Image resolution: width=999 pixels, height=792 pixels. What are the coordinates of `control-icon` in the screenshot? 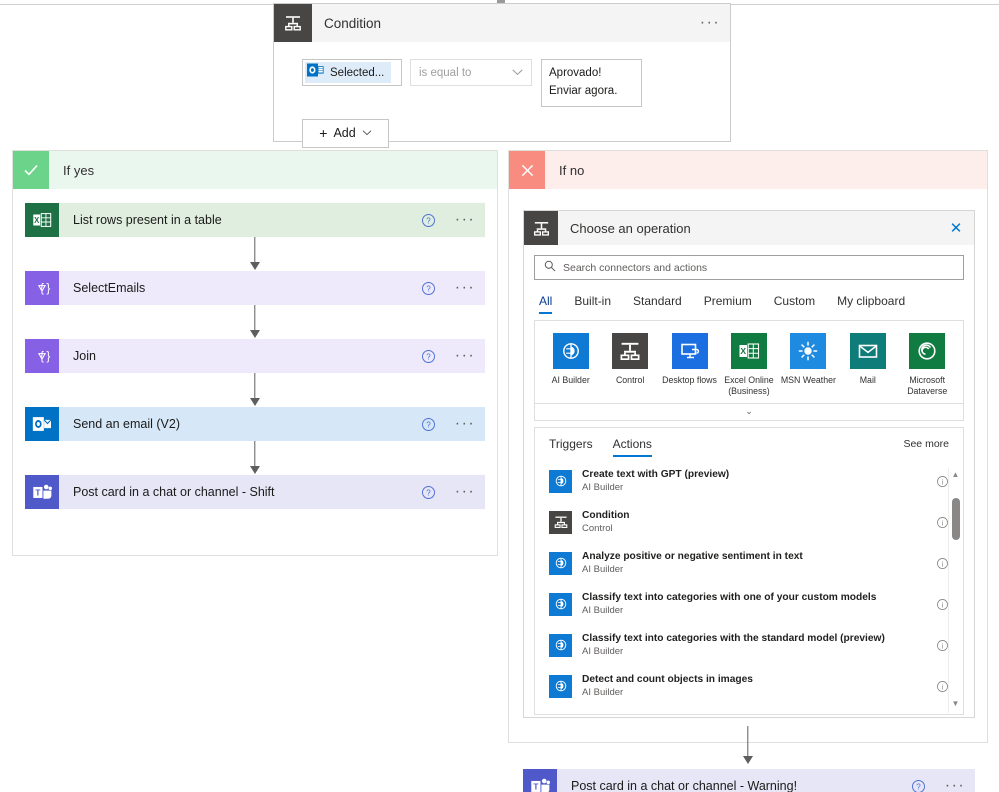 It's located at (630, 351).